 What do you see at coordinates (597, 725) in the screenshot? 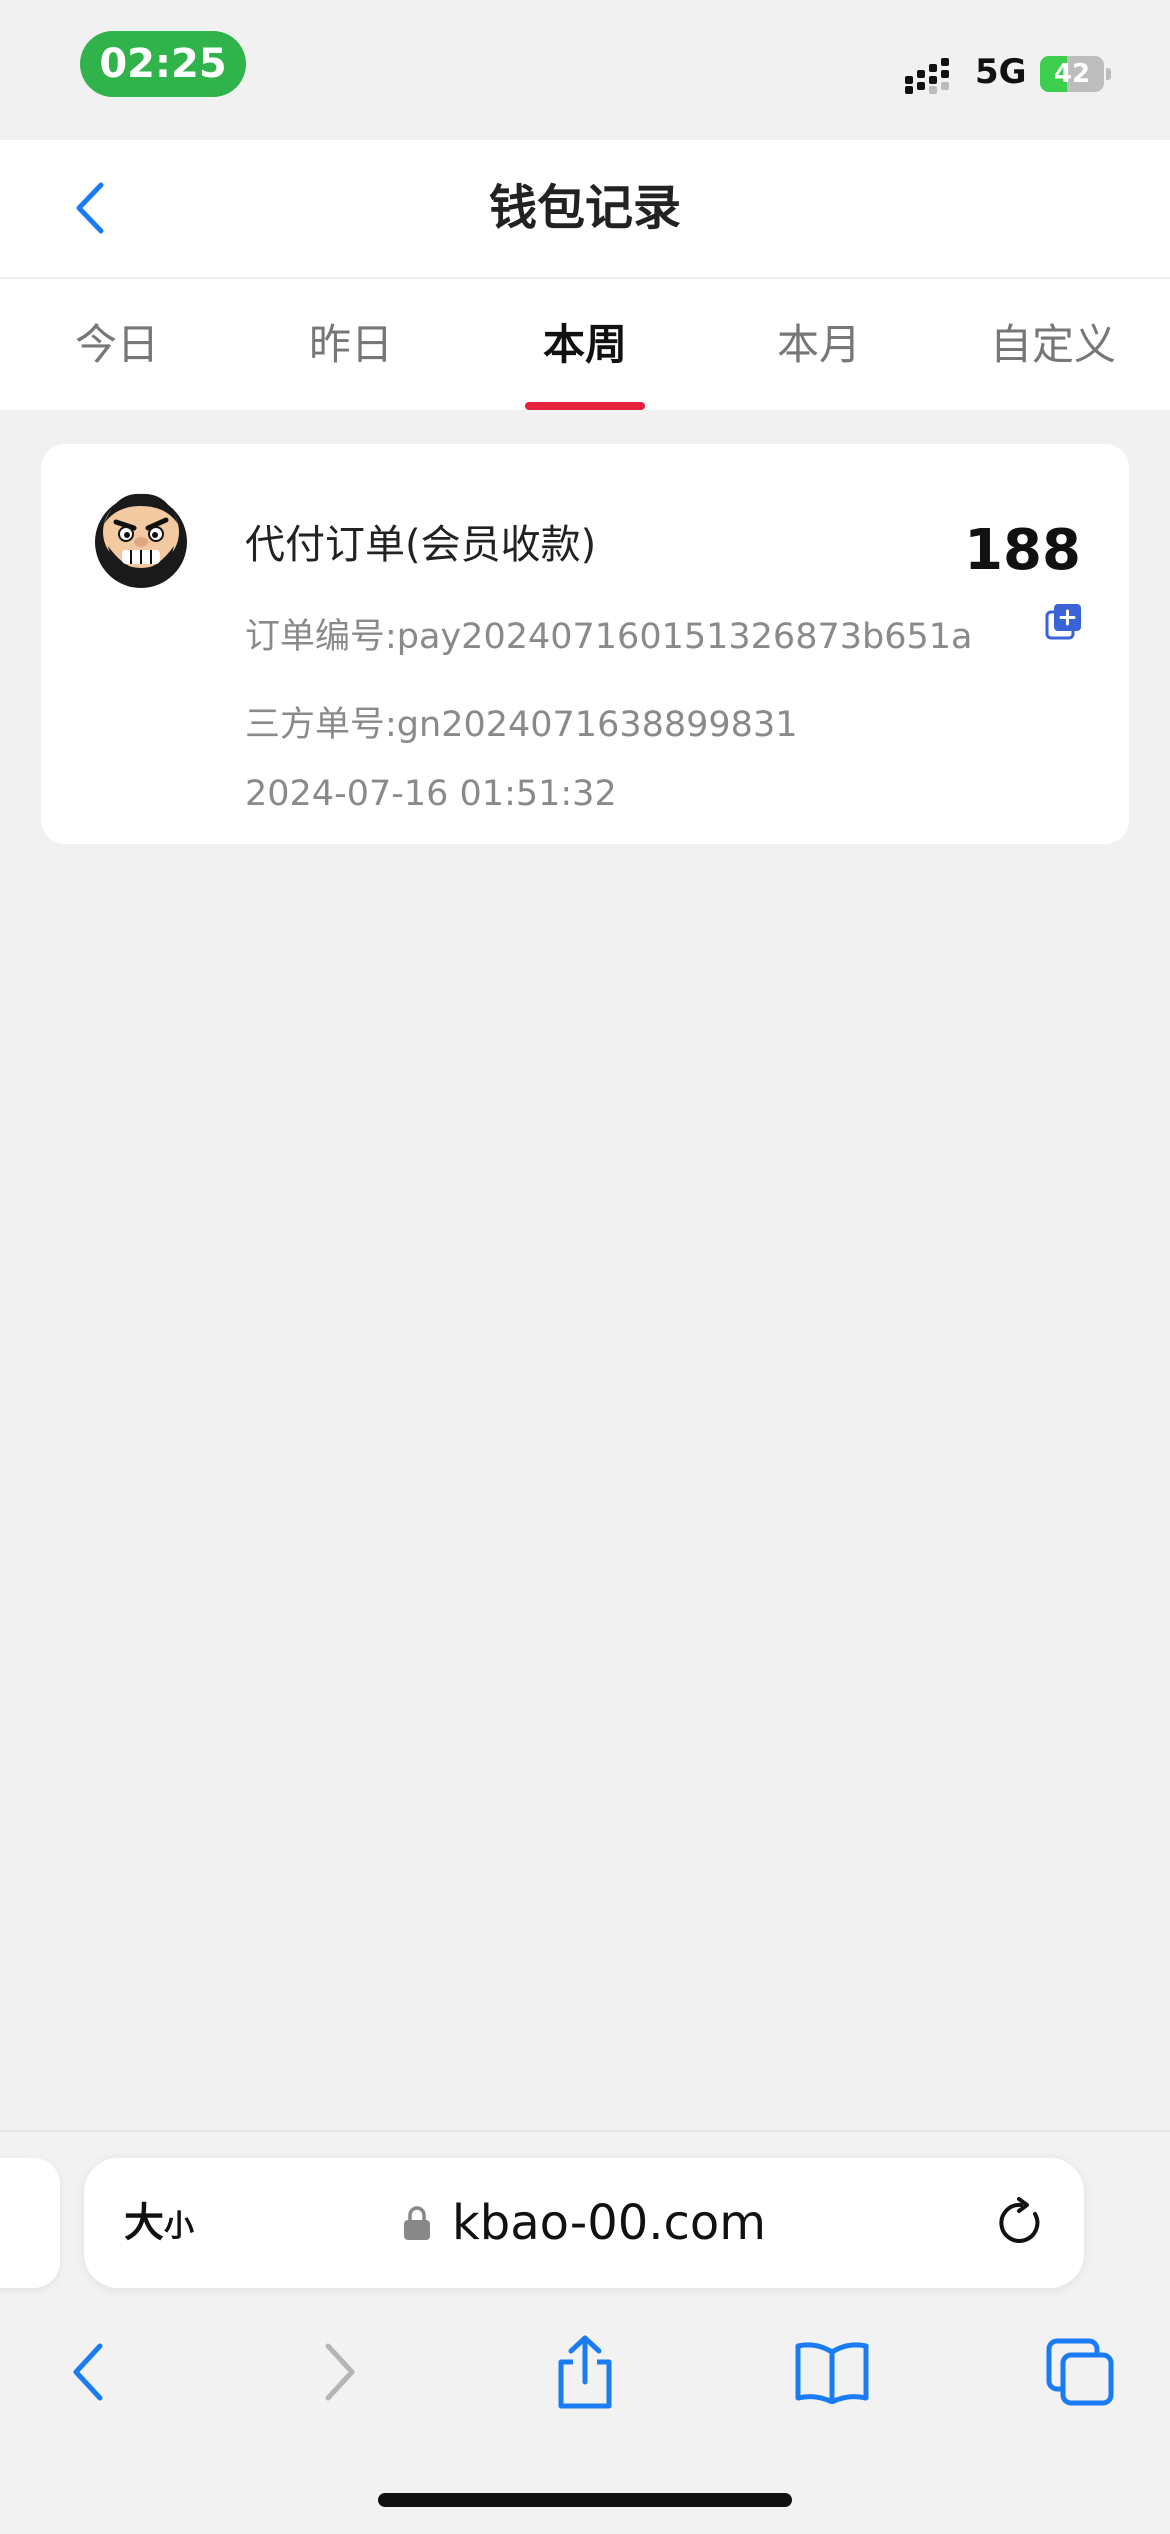
I see `third-party-number-value: gn2024071638899831` at bounding box center [597, 725].